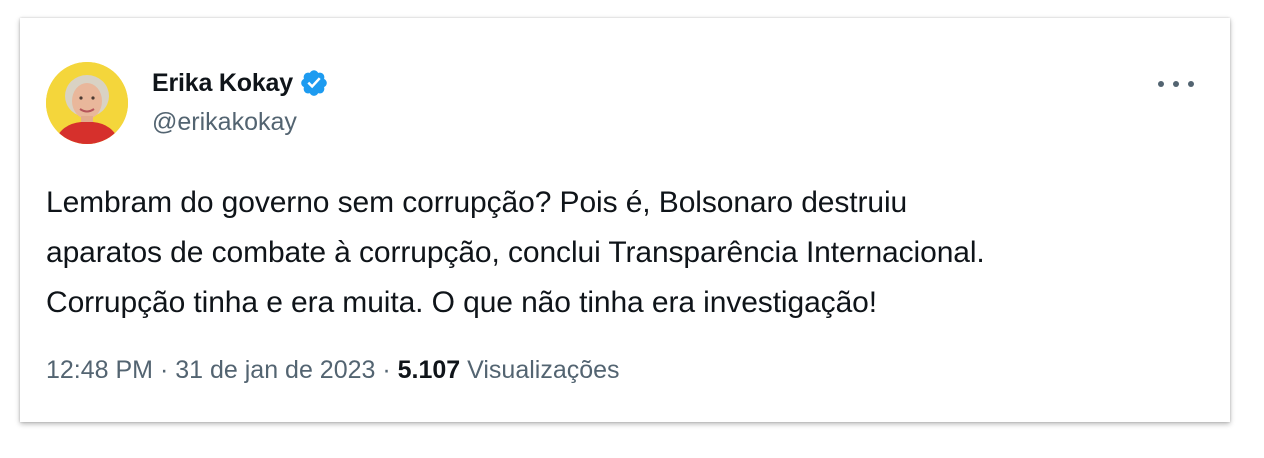 This screenshot has height=458, width=1264. What do you see at coordinates (429, 370) in the screenshot?
I see `views-count: 5.107` at bounding box center [429, 370].